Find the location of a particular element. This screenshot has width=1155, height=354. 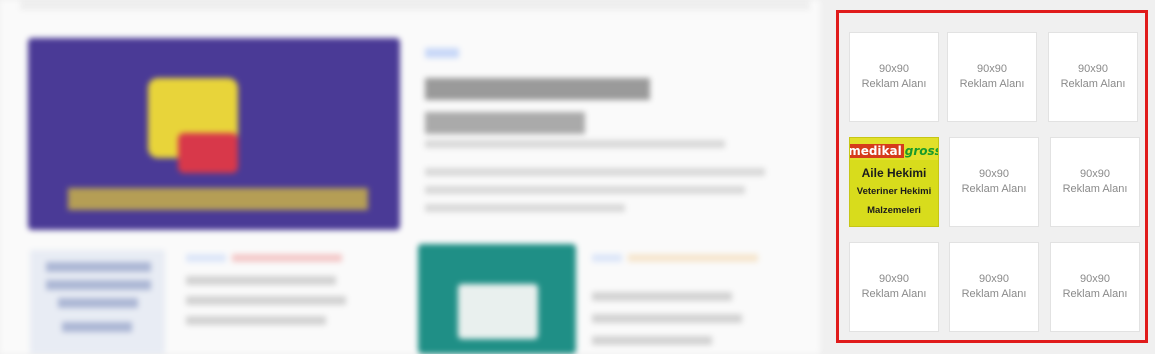

featured-image-caption is located at coordinates (218, 199).